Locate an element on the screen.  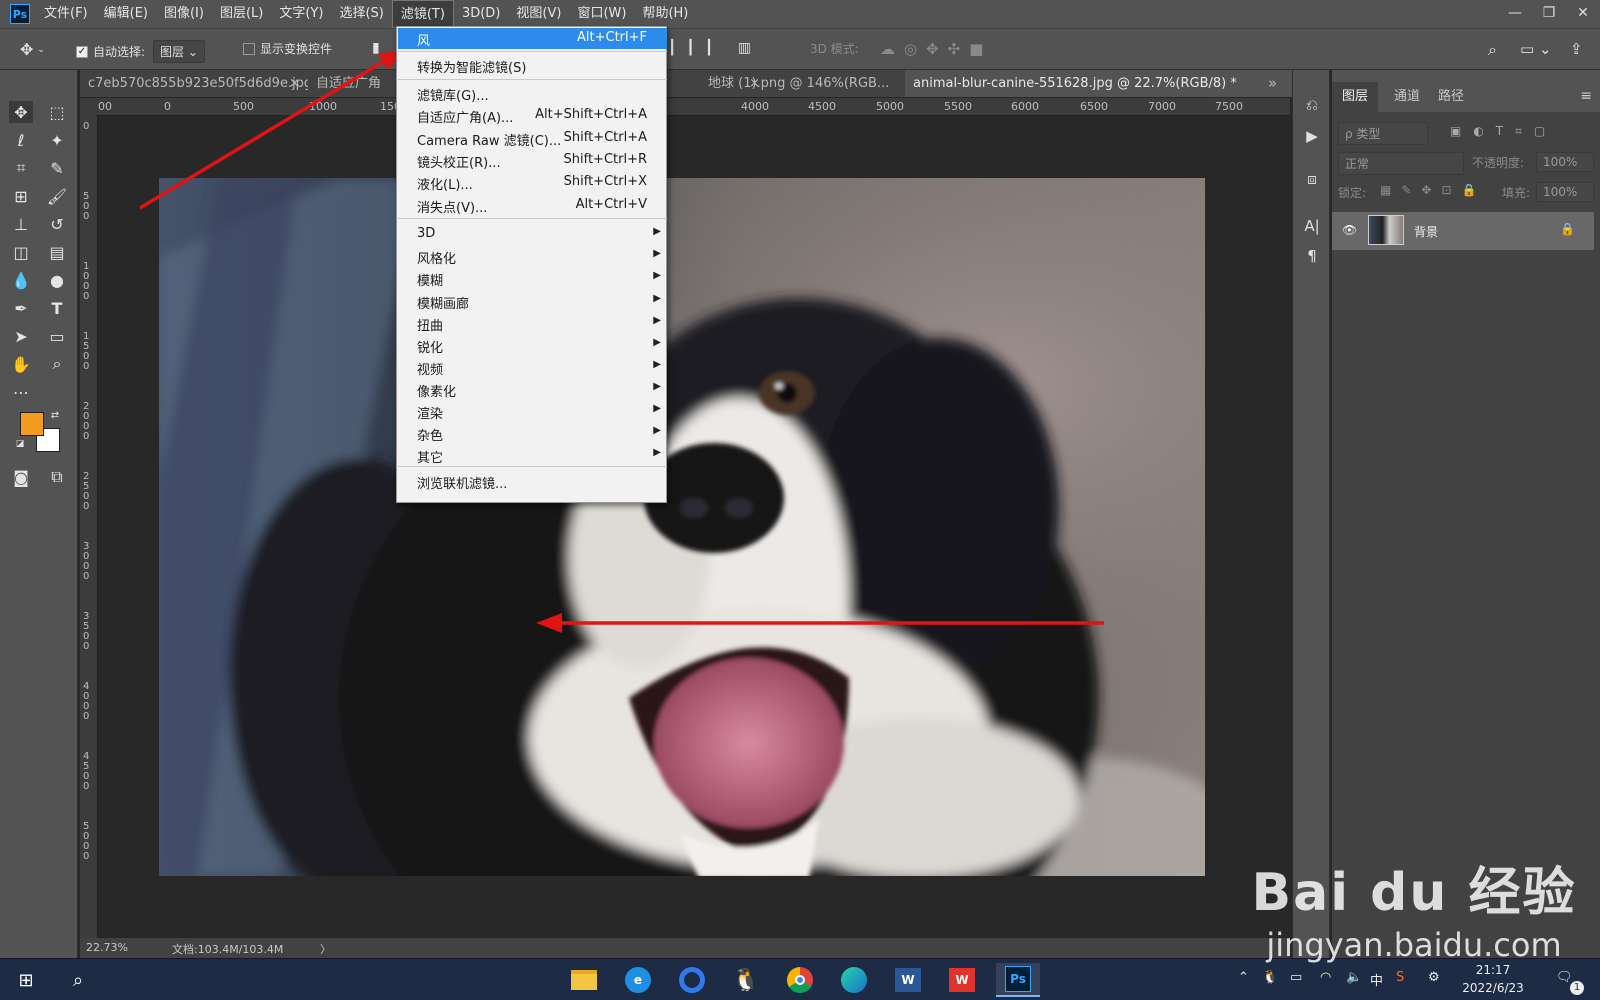
character-panel-icon: A| is located at coordinates (1312, 226).